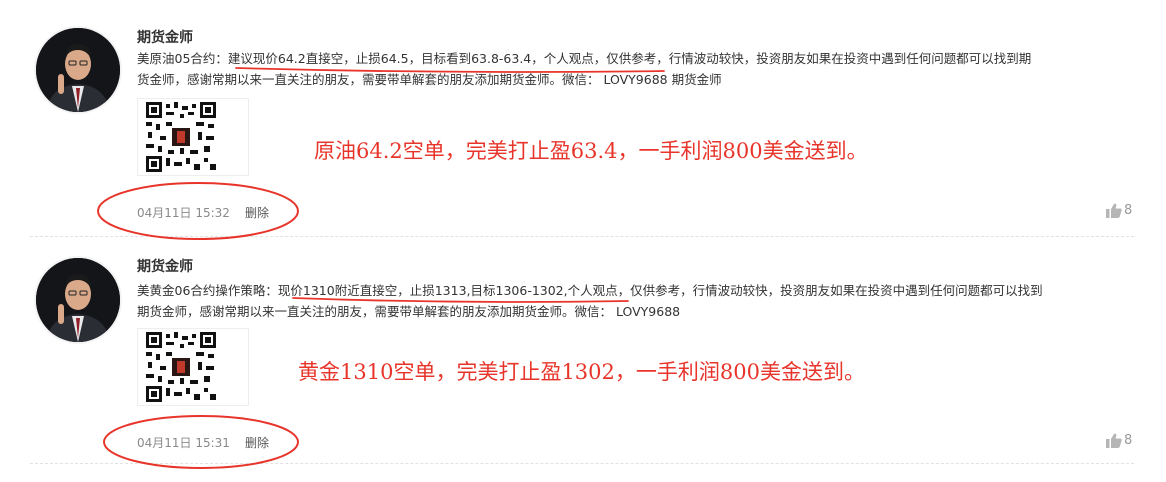 The width and height of the screenshot is (1166, 482). I want to click on content-underlined: 现价1310附近直接空，止损1313,目标1306-1302,个人观点, so click(447, 290).